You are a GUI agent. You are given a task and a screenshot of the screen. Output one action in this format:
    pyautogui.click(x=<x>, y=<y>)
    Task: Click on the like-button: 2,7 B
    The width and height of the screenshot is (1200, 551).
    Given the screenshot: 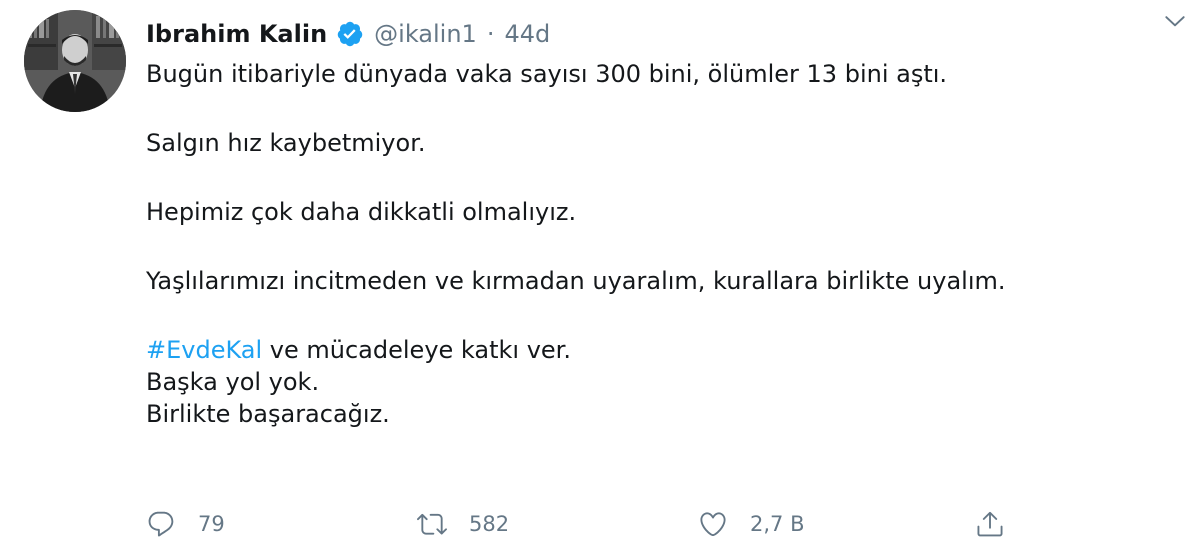 What is the action you would take?
    pyautogui.click(x=751, y=524)
    